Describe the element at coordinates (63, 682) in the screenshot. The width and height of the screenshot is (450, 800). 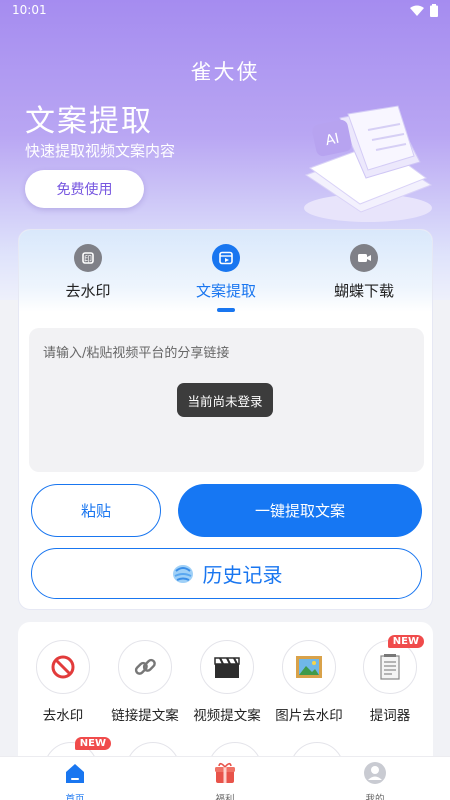
I see `tool-remove-watermark: 去水印` at that location.